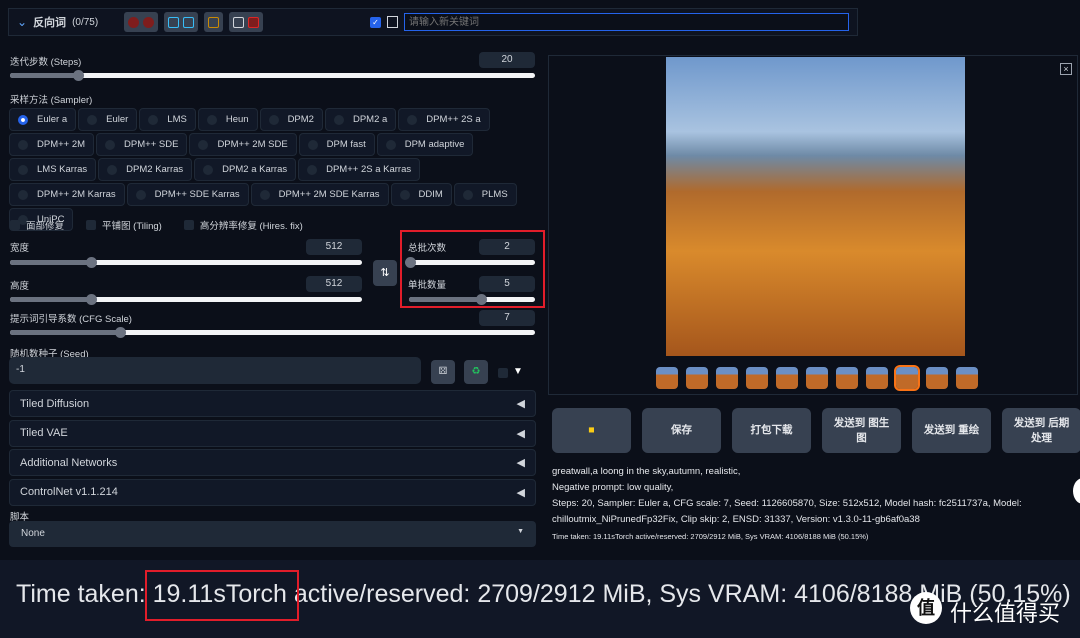 This screenshot has height=638, width=1080. I want to click on sampler-option: DPM2 a Karras, so click(245, 169).